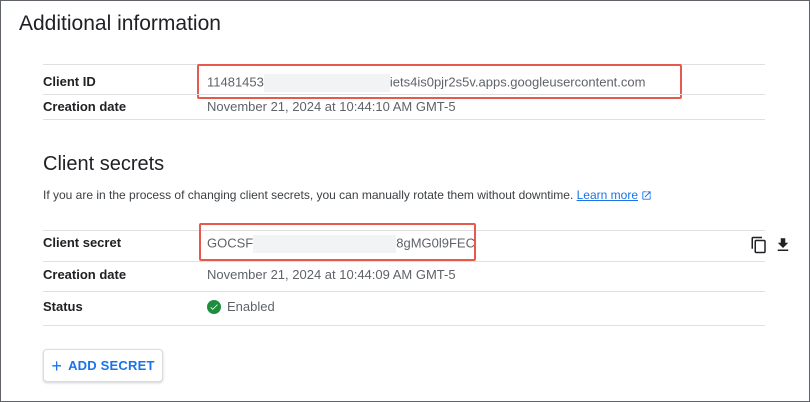  What do you see at coordinates (331, 106) in the screenshot?
I see `creation-date-value: November 21, 2024 at 10:44:10 AM GMT-5` at bounding box center [331, 106].